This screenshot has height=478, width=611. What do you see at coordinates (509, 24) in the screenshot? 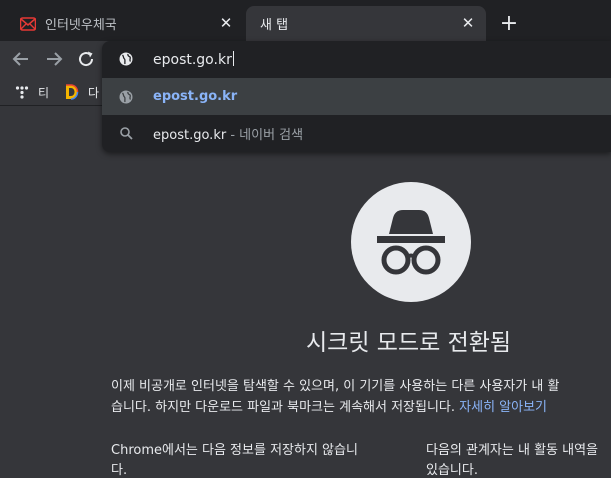
I see `new-tab-button: +` at bounding box center [509, 24].